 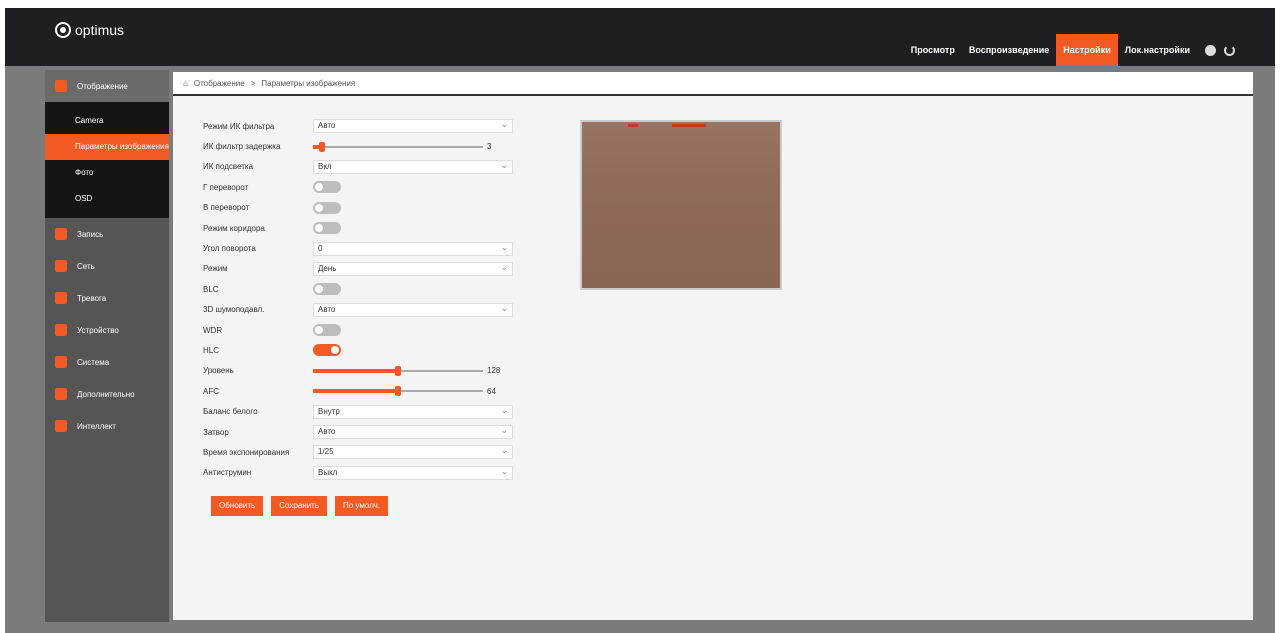 I want to click on form-buttons: Обновить Сохранить По умолч., so click(x=299, y=506).